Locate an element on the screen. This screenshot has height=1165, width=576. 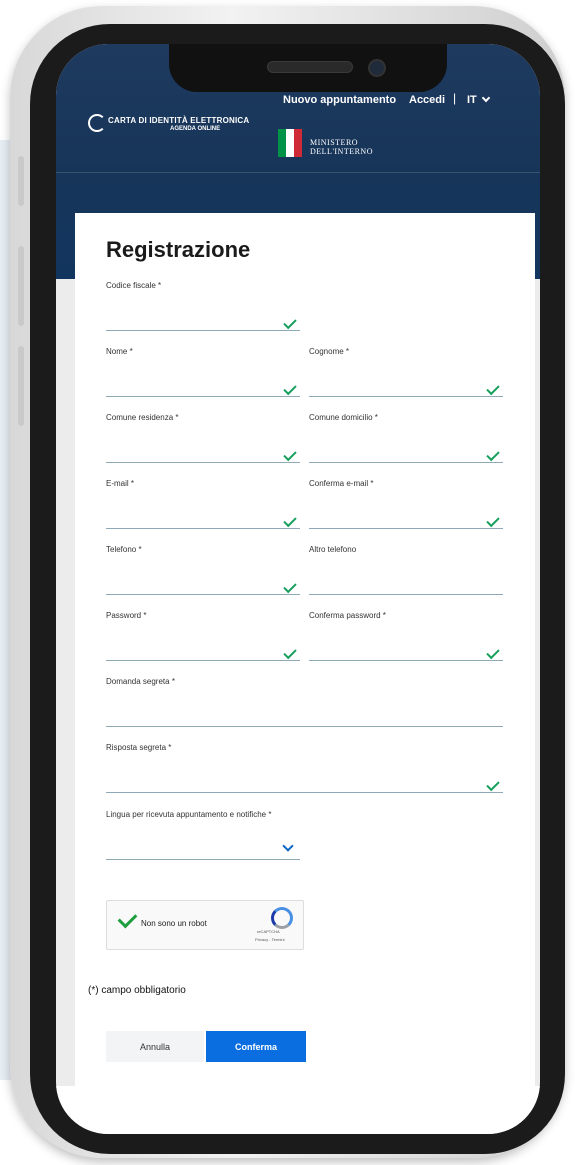
password-field: Password * is located at coordinates (203, 636).